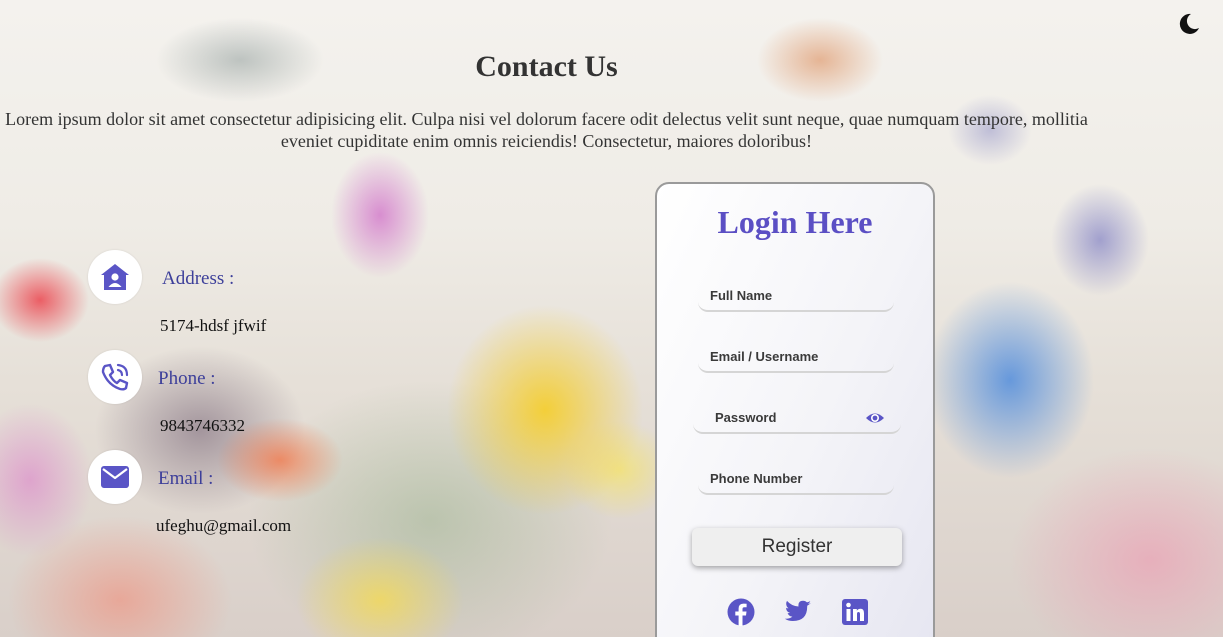 The height and width of the screenshot is (637, 1223). Describe the element at coordinates (115, 377) in the screenshot. I see `phone-volume-icon` at that location.